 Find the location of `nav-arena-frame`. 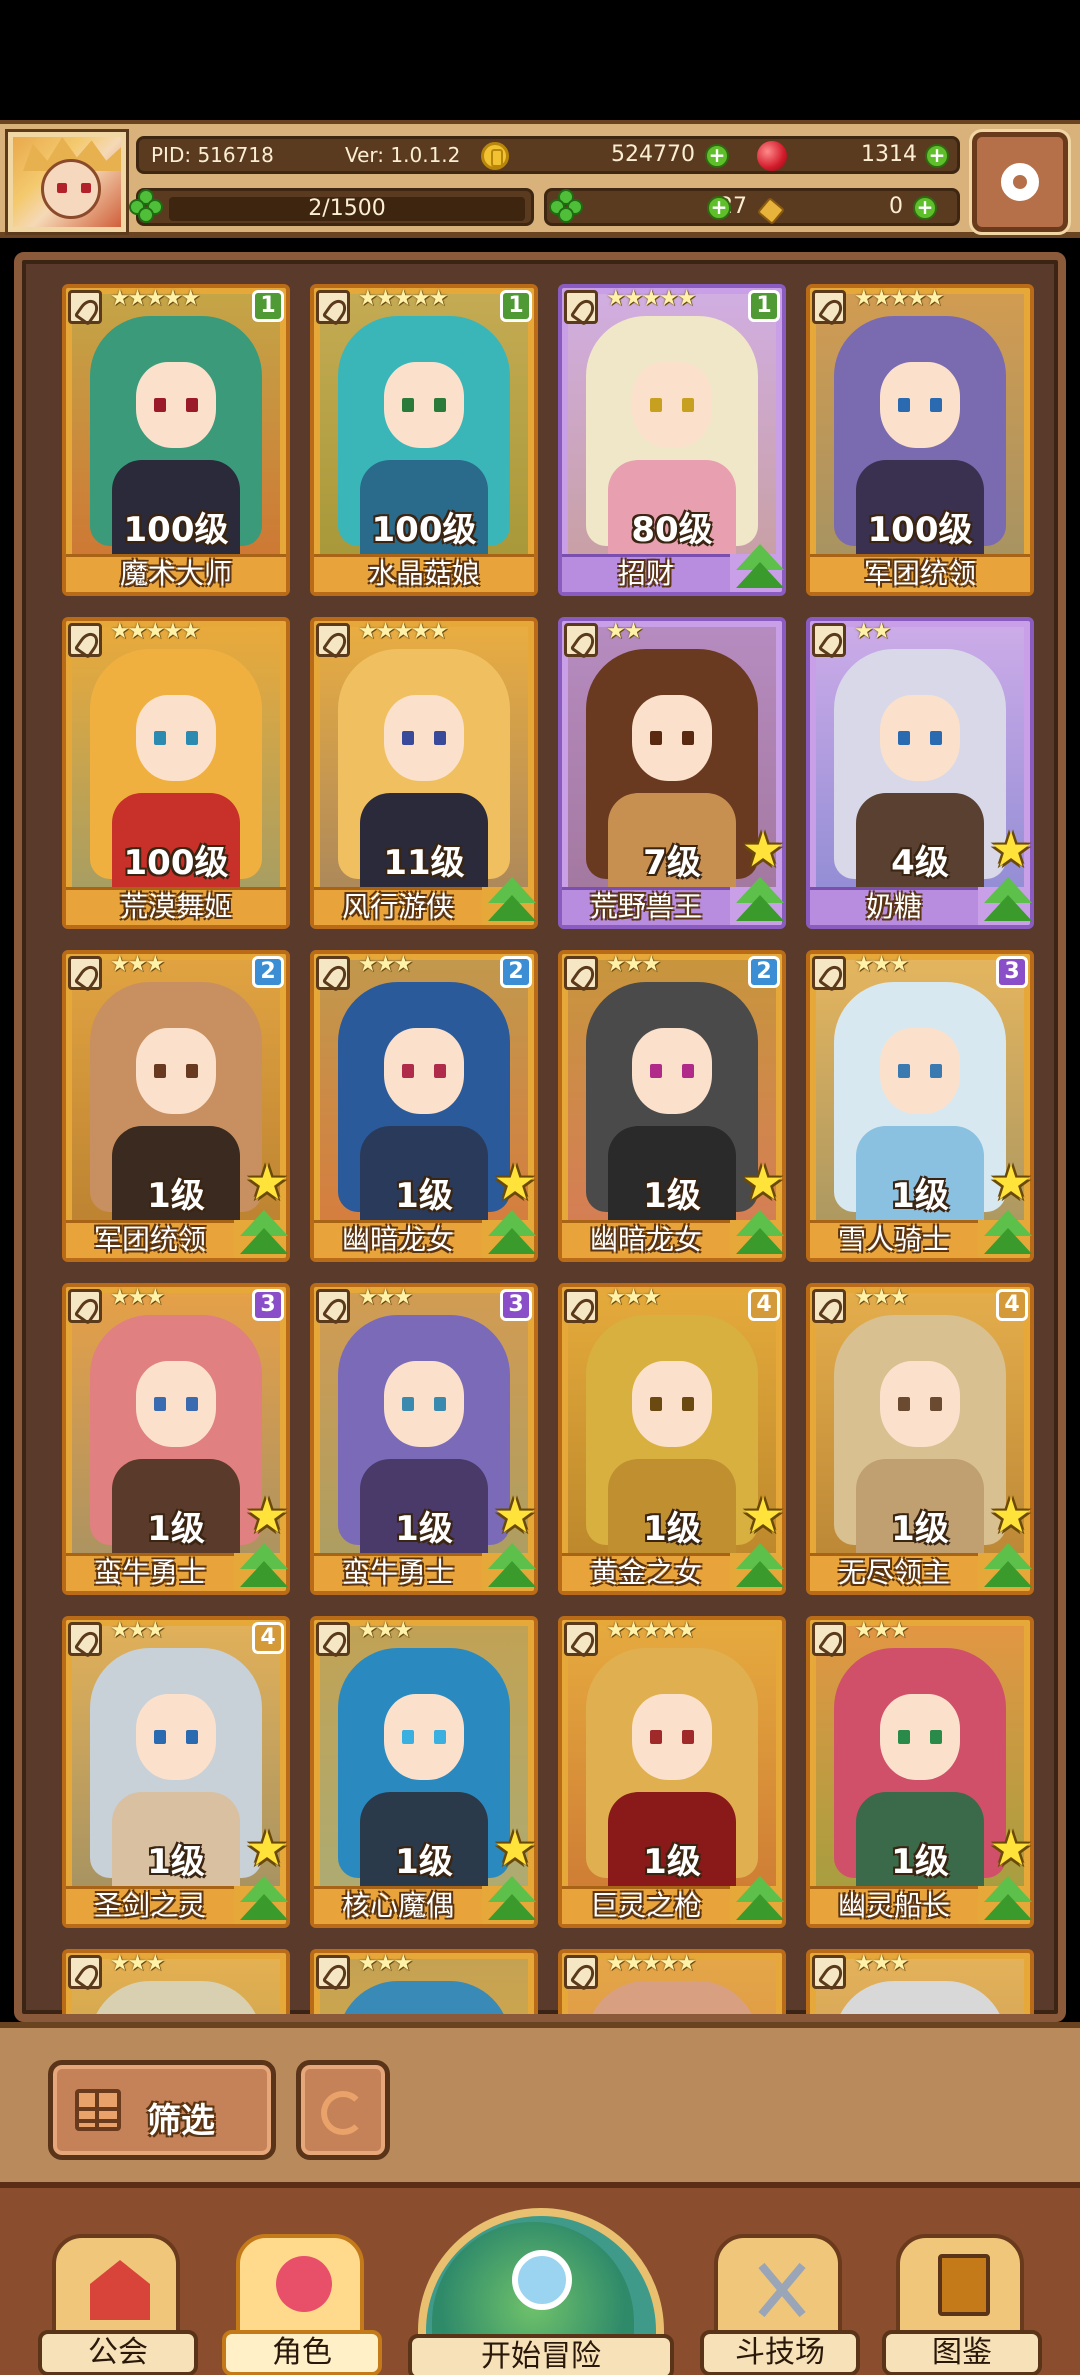

nav-arena-frame is located at coordinates (778, 2289).